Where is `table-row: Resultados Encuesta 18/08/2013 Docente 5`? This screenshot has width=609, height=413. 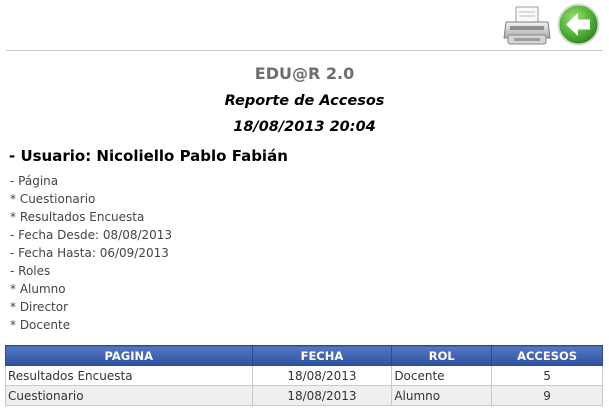
table-row: Resultados Encuesta 18/08/2013 Docente 5 is located at coordinates (304, 375).